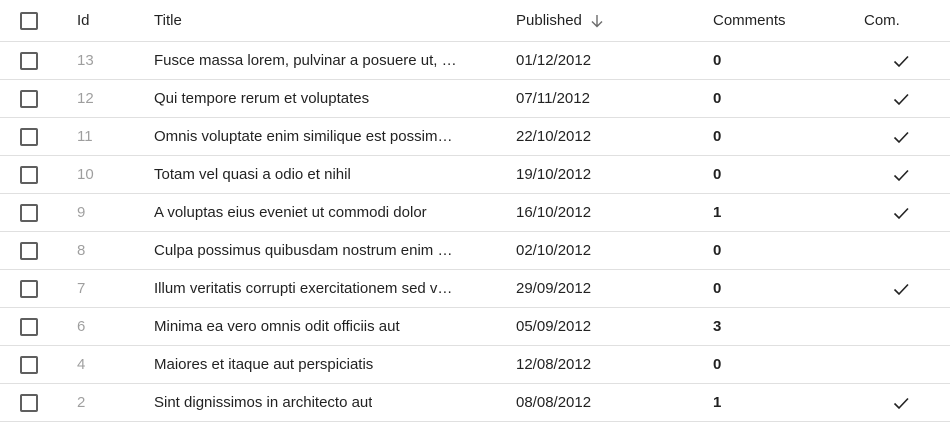  Describe the element at coordinates (85, 174) in the screenshot. I see `row-id: 10` at that location.